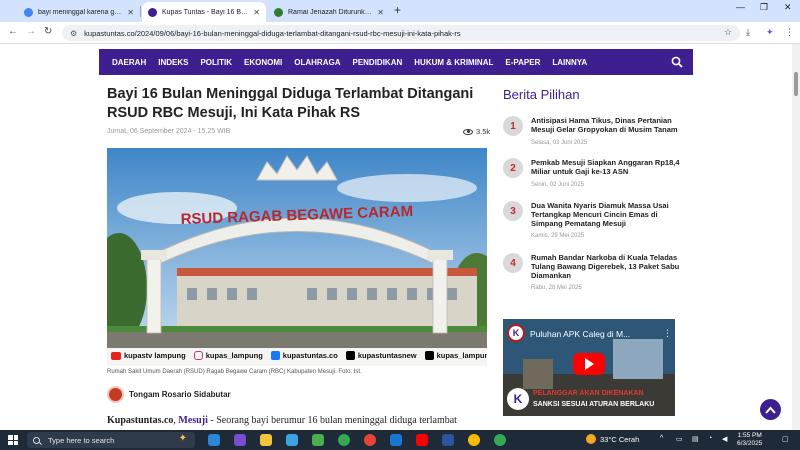 This screenshot has height=450, width=800. I want to click on edge-icon, so click(292, 440).